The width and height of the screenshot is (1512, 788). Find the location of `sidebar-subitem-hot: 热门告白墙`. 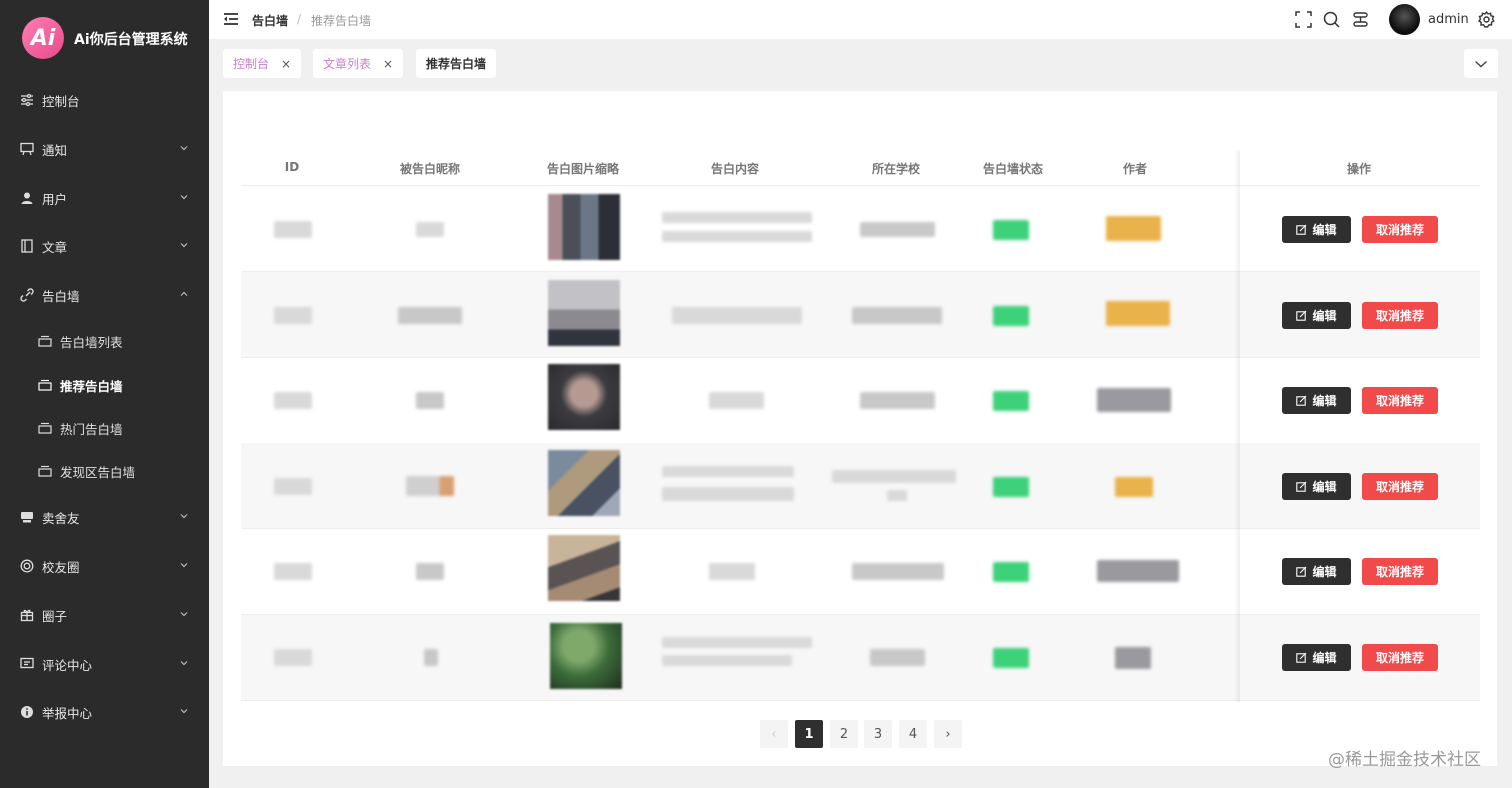

sidebar-subitem-hot: 热门告白墙 is located at coordinates (104, 428).